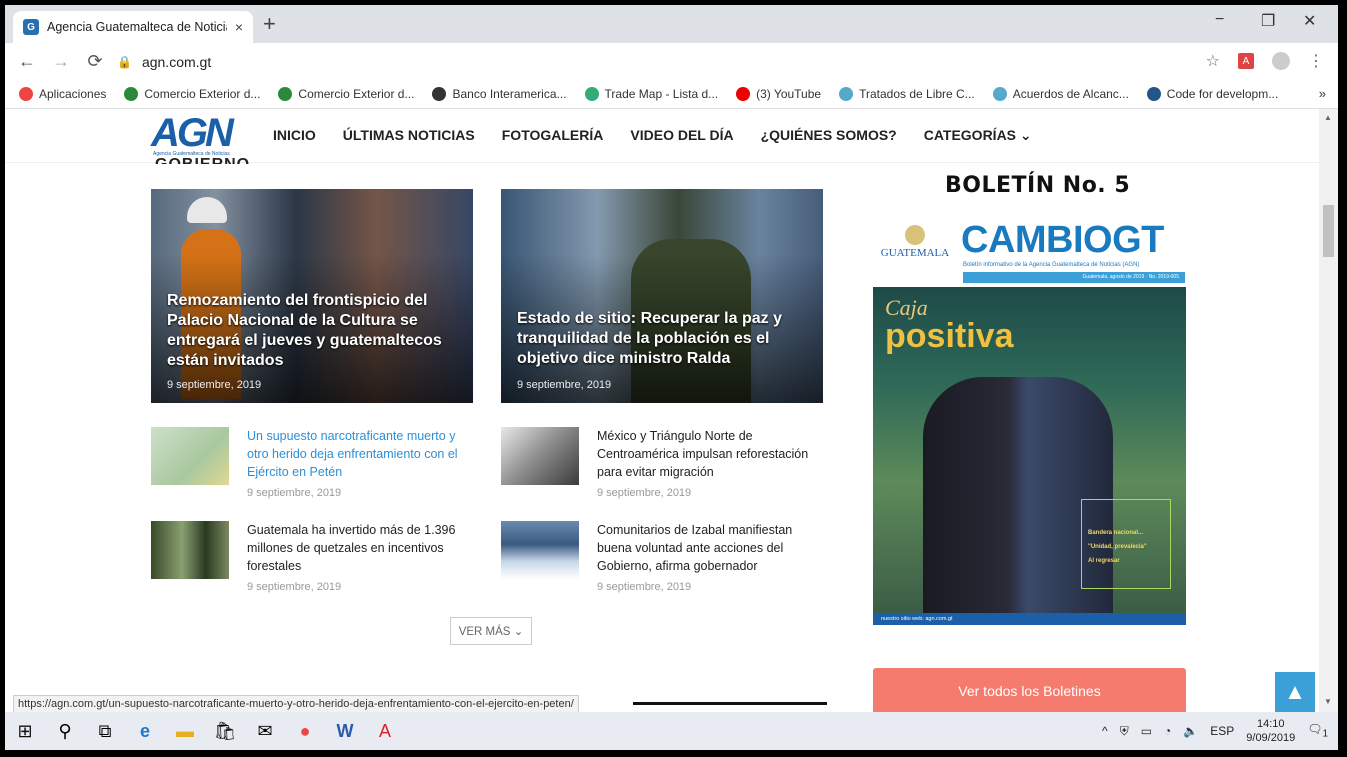  I want to click on battery-icon: ▭, so click(1146, 731).